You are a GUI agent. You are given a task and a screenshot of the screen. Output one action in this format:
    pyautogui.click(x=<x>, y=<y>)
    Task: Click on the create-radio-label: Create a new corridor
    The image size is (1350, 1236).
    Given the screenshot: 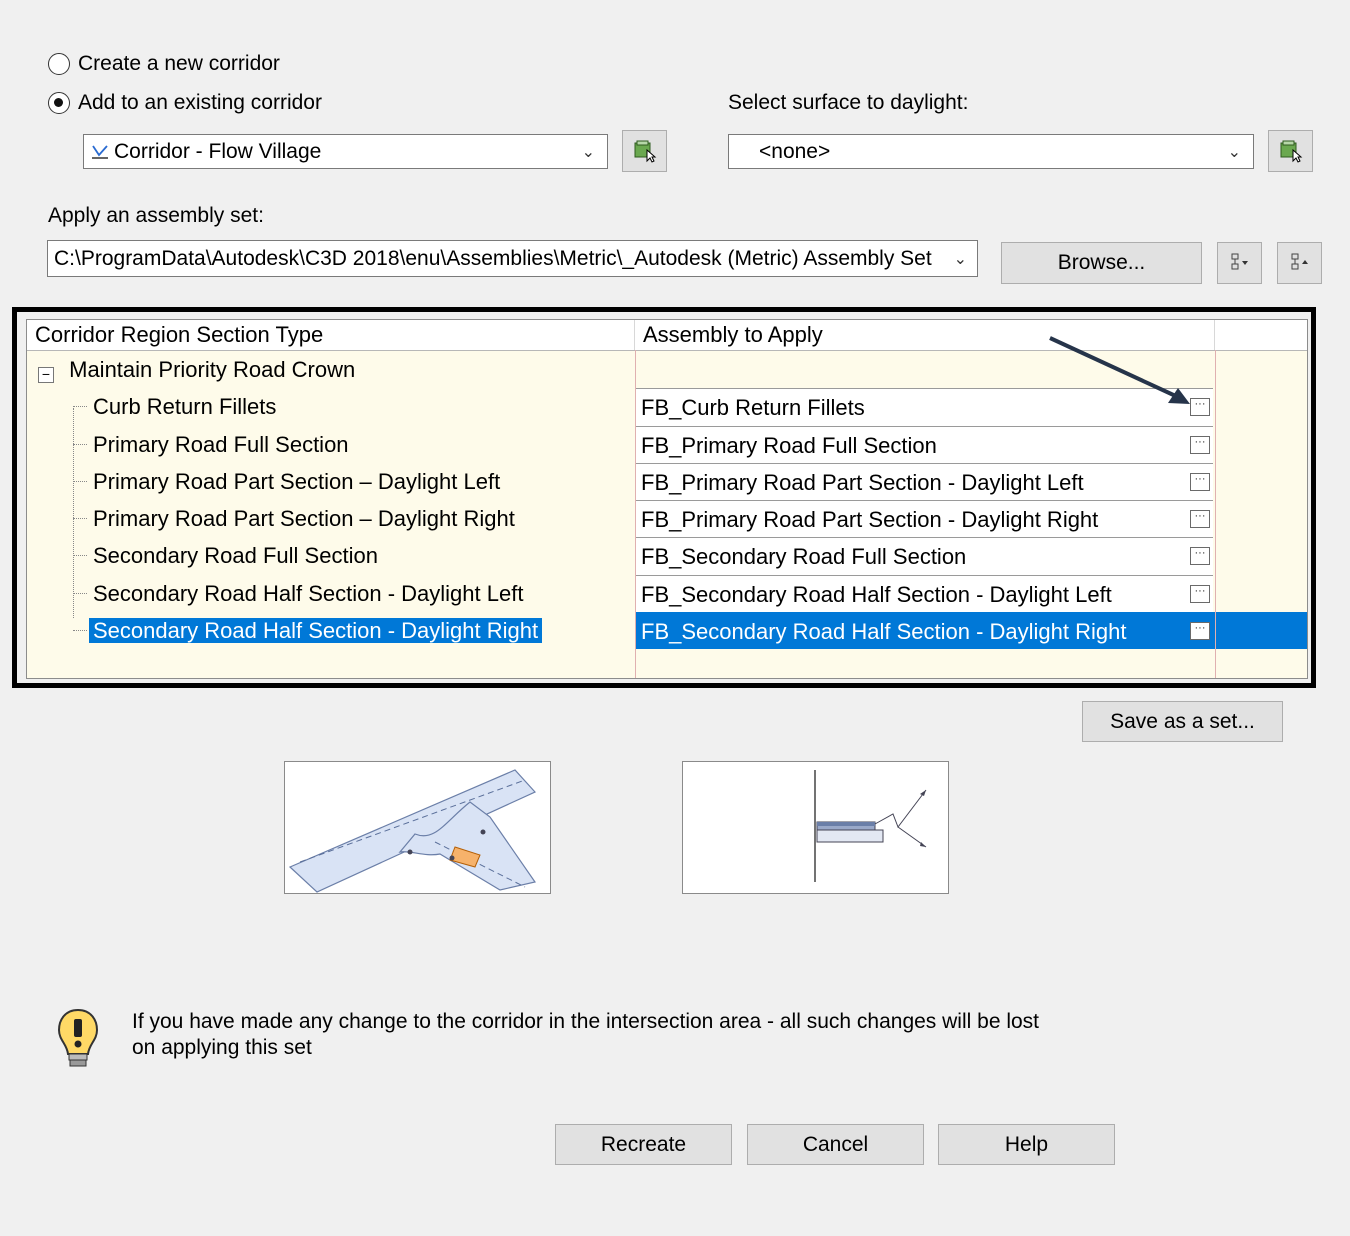 What is the action you would take?
    pyautogui.click(x=179, y=63)
    